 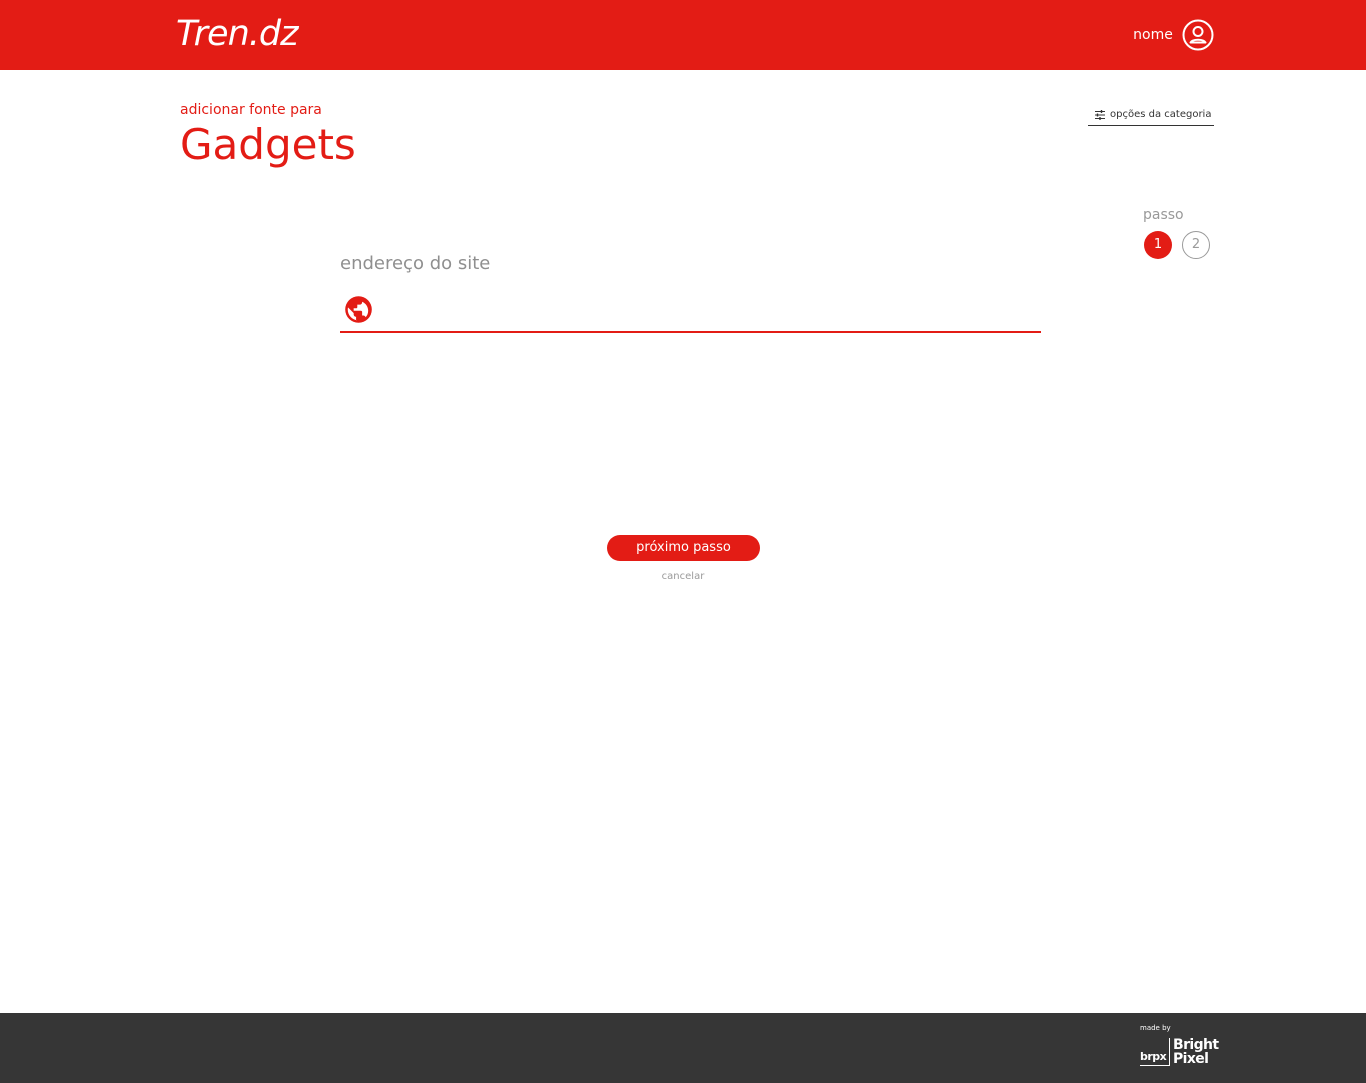 What do you see at coordinates (1155, 1028) in the screenshot?
I see `made-by-label: made by` at bounding box center [1155, 1028].